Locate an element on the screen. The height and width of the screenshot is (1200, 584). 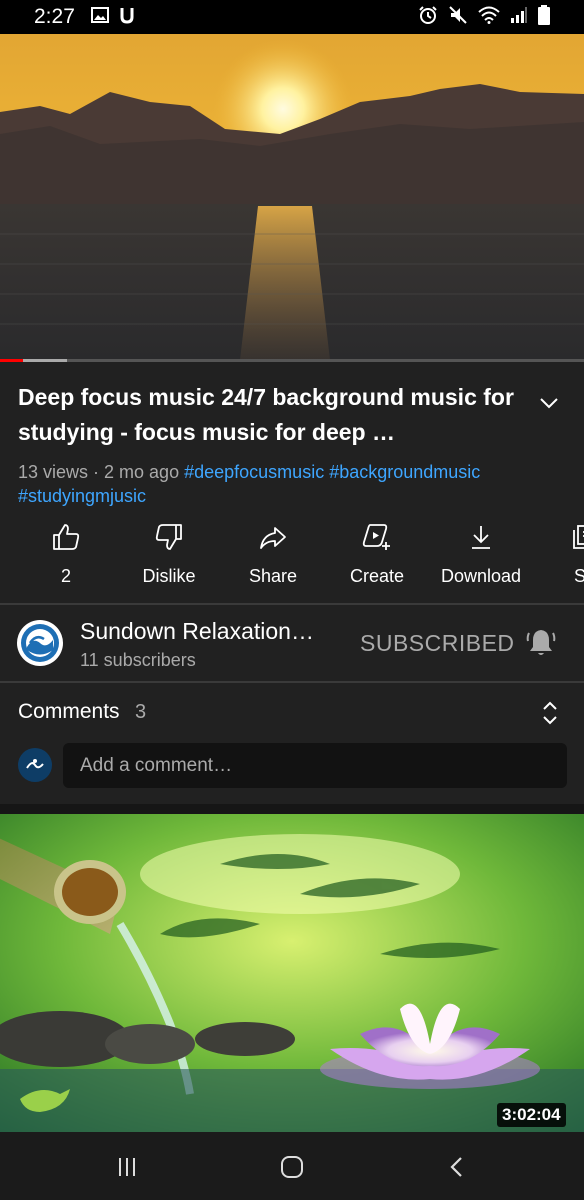
u-icon is located at coordinates (127, 17).